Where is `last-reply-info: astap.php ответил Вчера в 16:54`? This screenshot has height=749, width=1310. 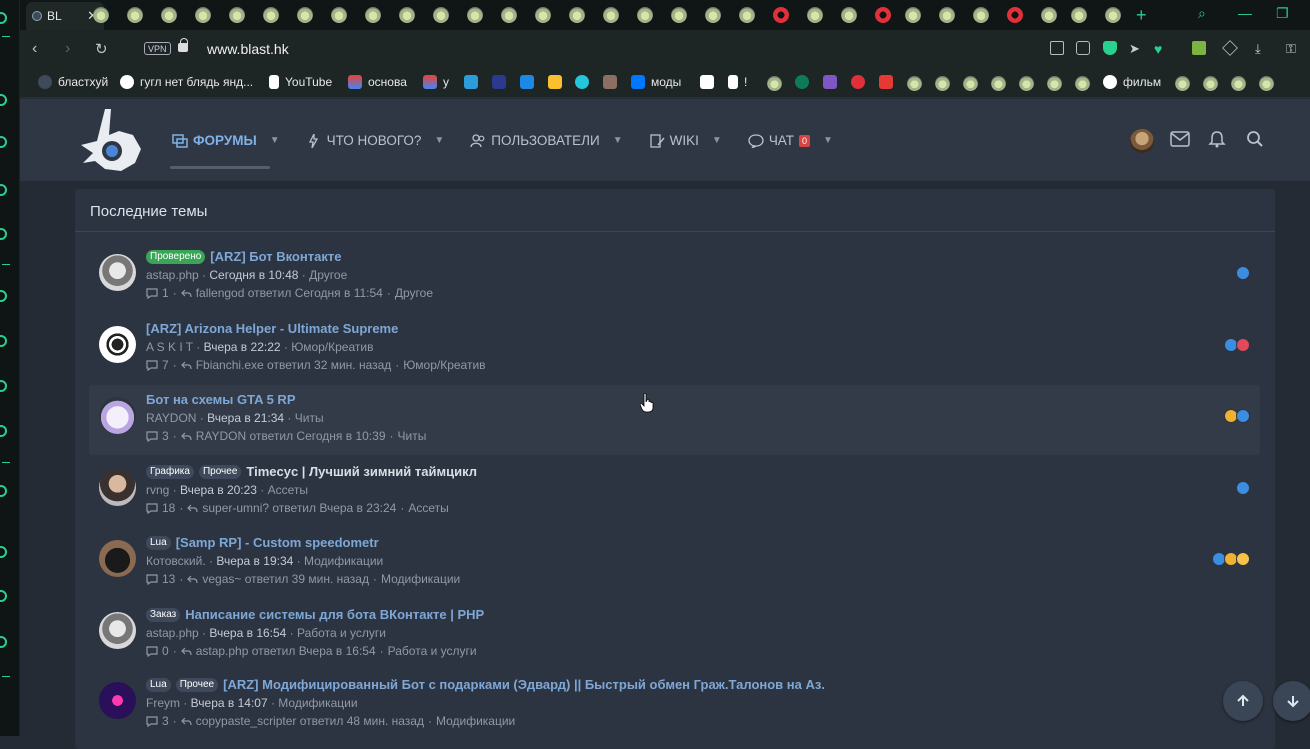 last-reply-info: astap.php ответил Вчера в 16:54 is located at coordinates (286, 651).